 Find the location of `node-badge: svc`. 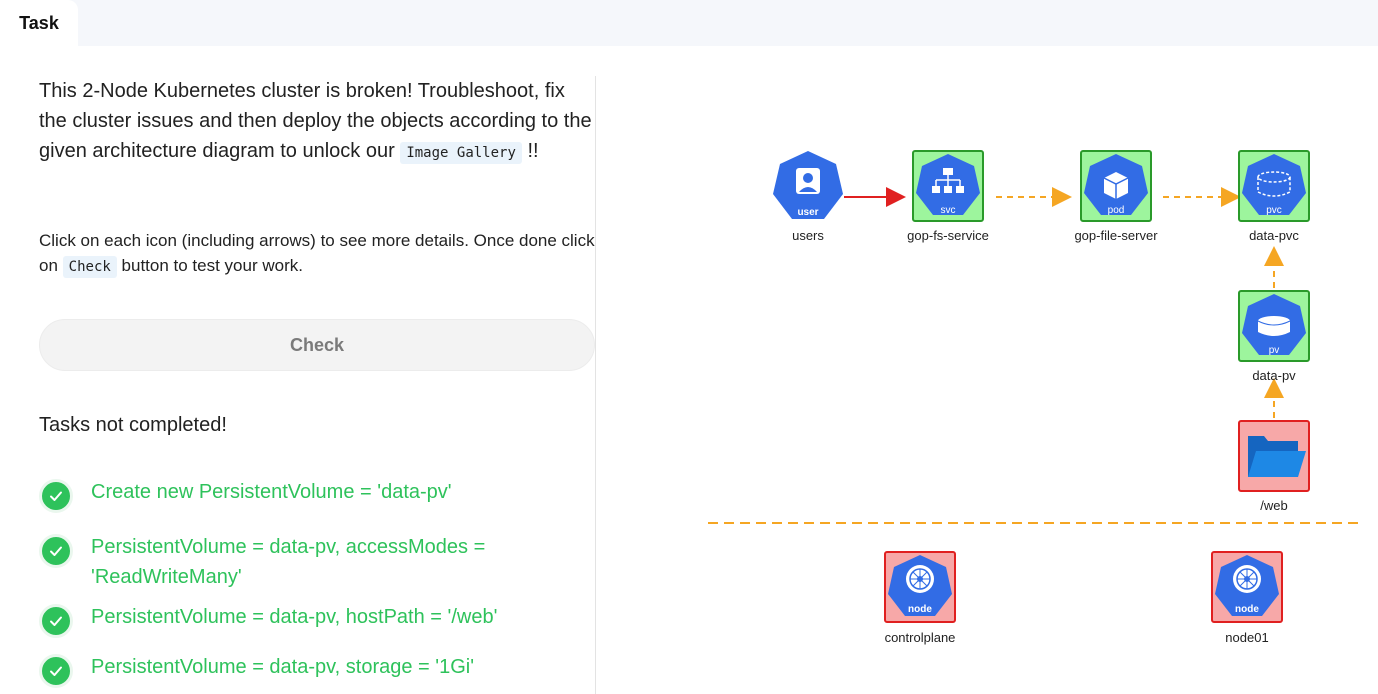

node-badge: svc is located at coordinates (948, 210).